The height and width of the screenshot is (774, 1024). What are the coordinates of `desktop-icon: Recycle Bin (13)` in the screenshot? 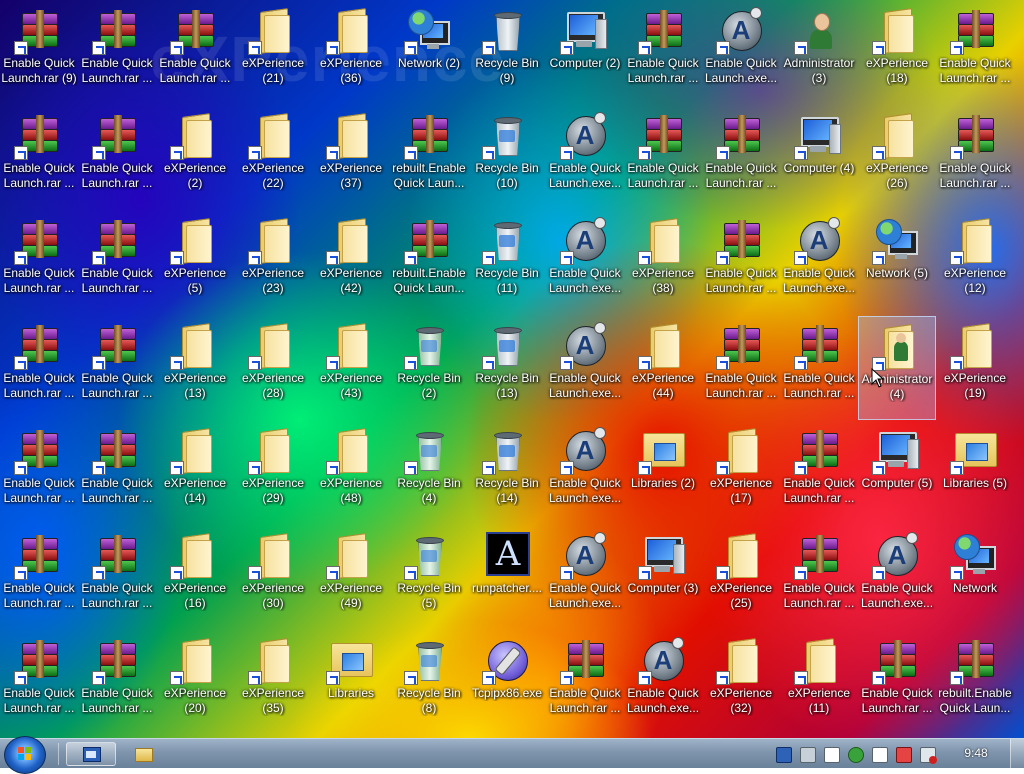 It's located at (507, 368).